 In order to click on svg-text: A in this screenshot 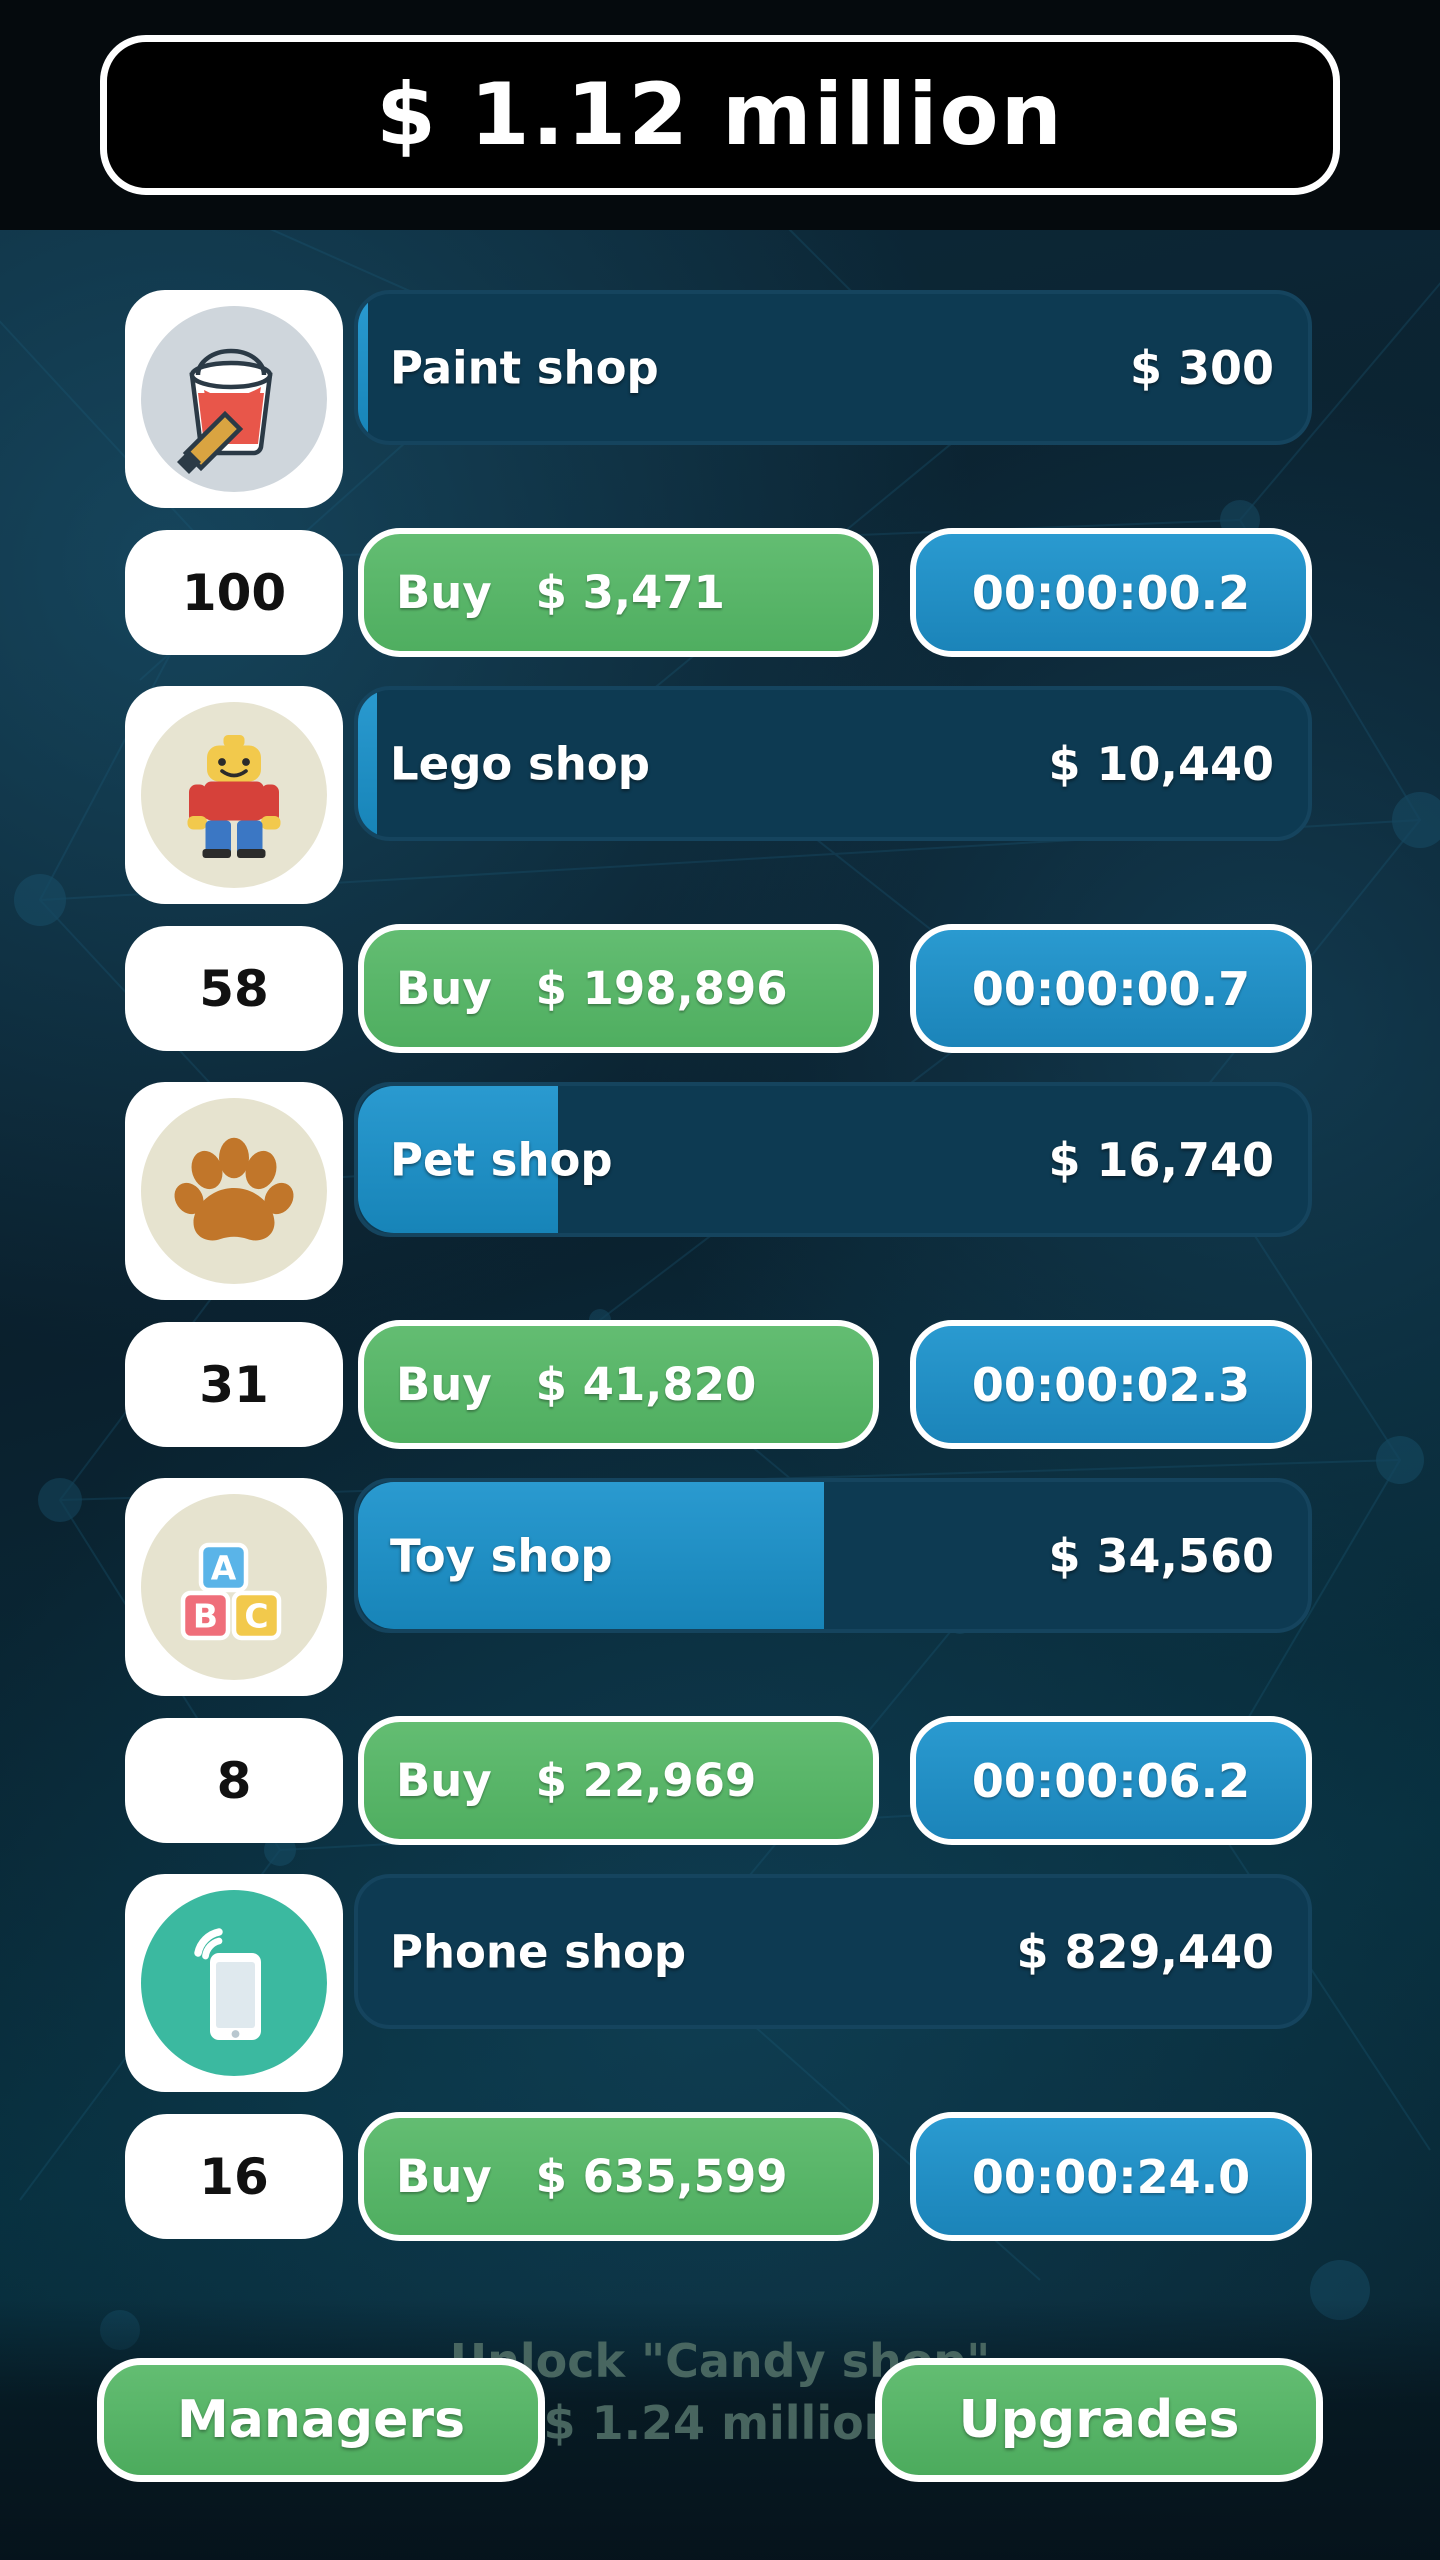, I will do `click(224, 1568)`.